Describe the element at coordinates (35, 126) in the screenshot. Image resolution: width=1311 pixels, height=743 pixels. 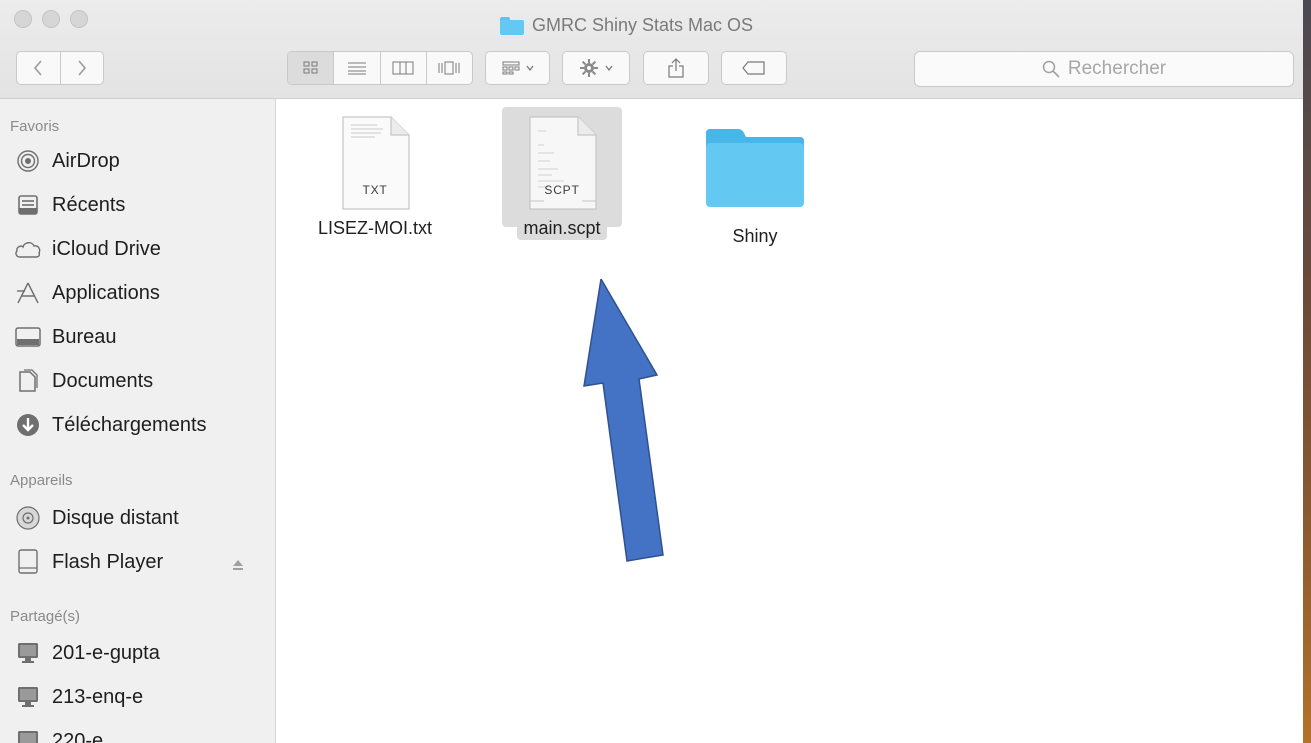
I see `sidebar-section-favoris: Favoris` at that location.